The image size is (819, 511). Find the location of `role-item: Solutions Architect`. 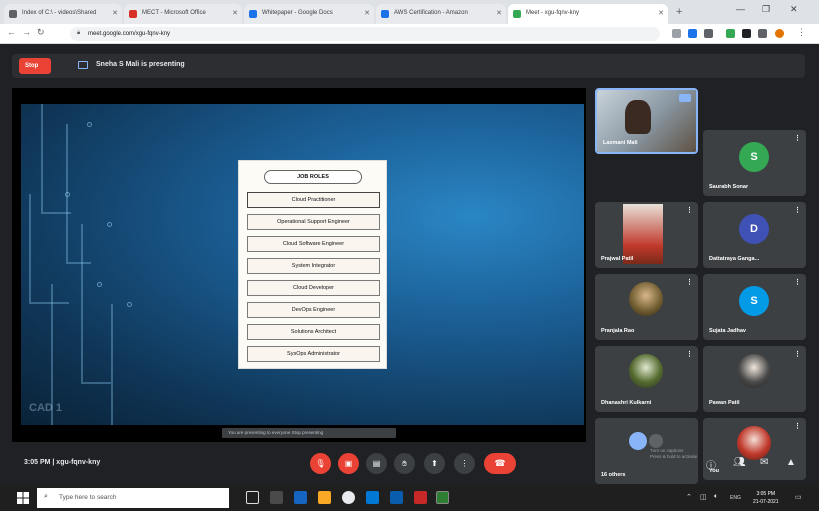

role-item: Solutions Architect is located at coordinates (313, 332).